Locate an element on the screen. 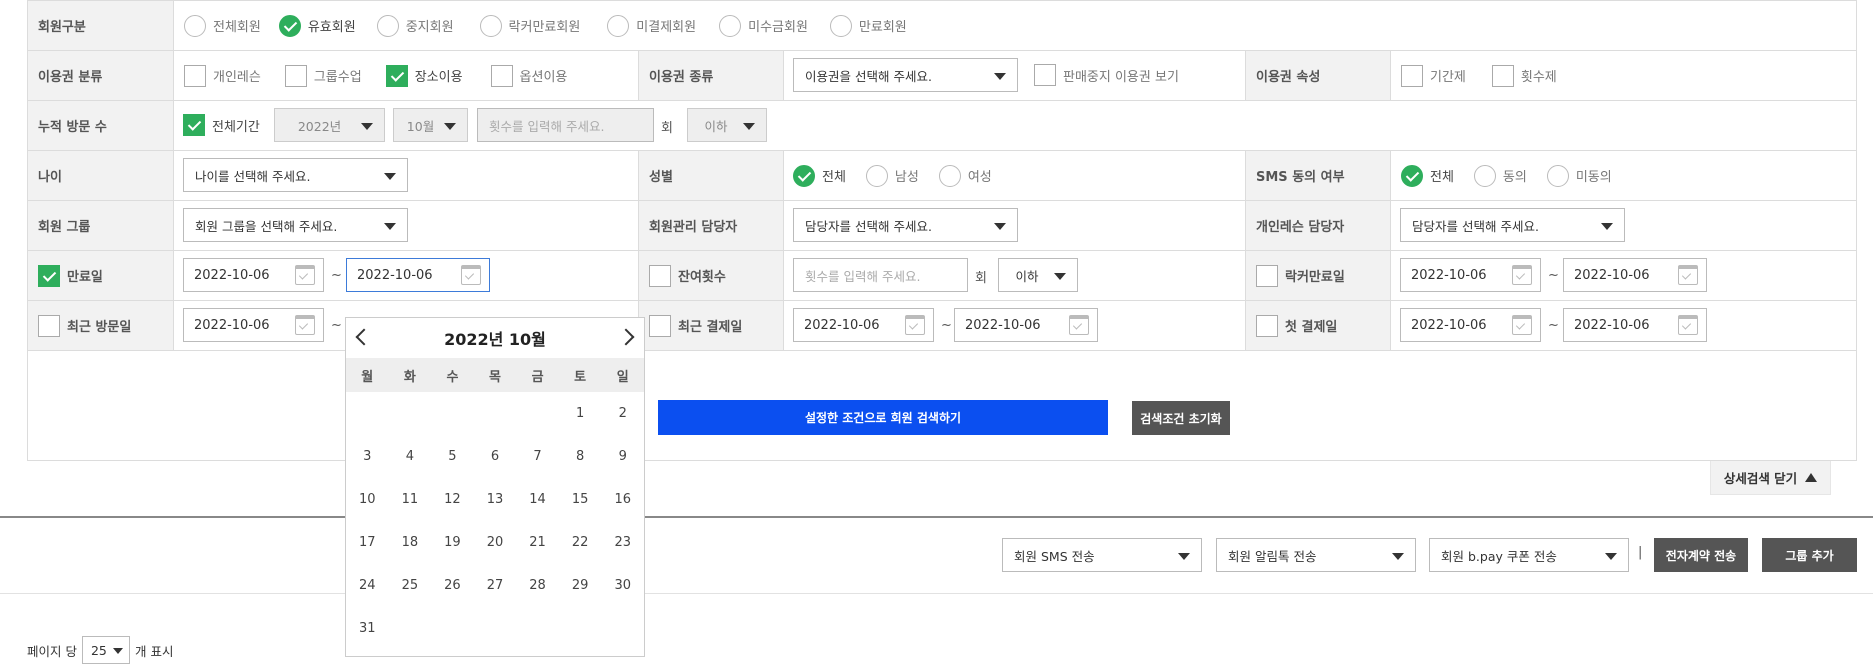  calendar-day: 2 is located at coordinates (622, 413).